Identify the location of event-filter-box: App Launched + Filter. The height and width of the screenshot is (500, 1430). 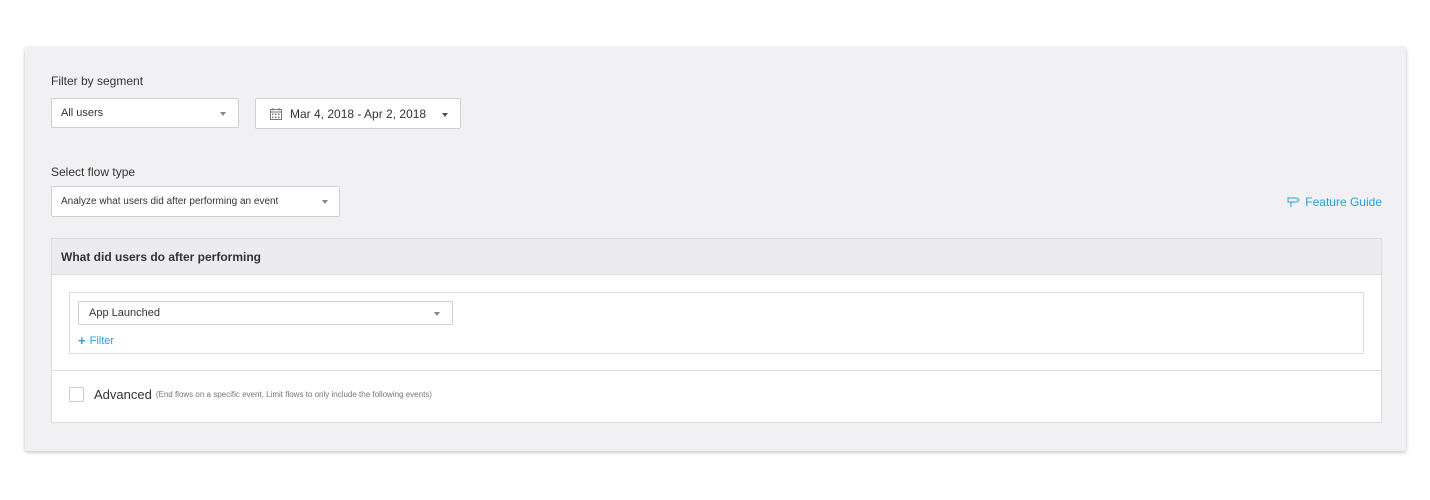
(716, 323).